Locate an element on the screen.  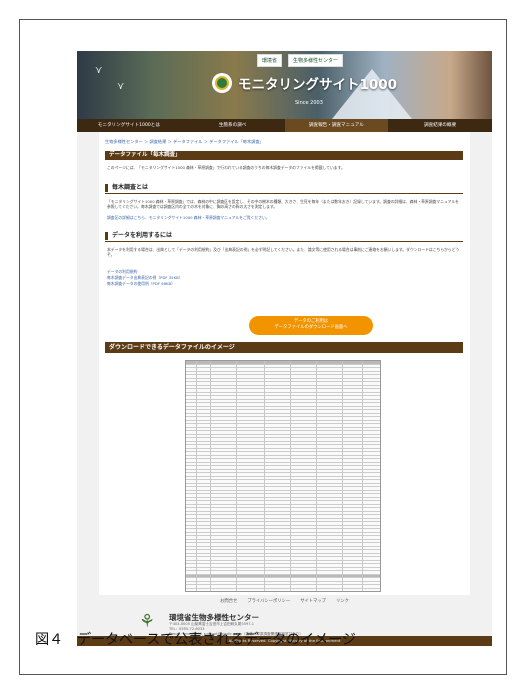
download-button-line2: データファイルのダウンロード画面へ is located at coordinates (311, 327).